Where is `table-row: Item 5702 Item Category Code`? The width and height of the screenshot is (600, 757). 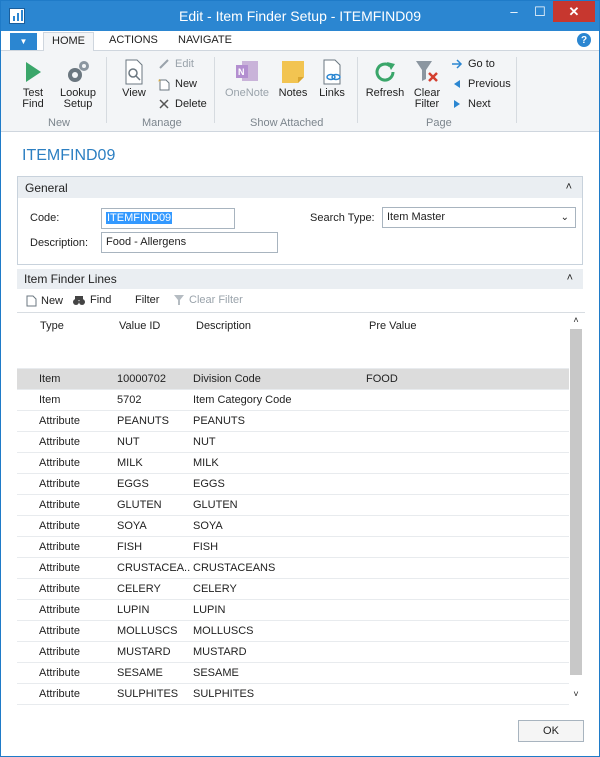 table-row: Item 5702 Item Category Code is located at coordinates (293, 400).